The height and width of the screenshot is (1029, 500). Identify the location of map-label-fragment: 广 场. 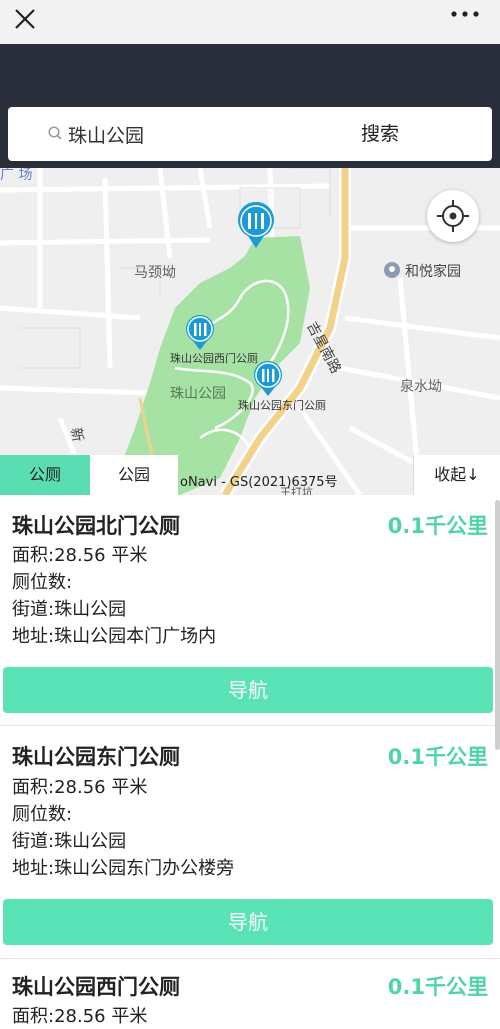
(16, 175).